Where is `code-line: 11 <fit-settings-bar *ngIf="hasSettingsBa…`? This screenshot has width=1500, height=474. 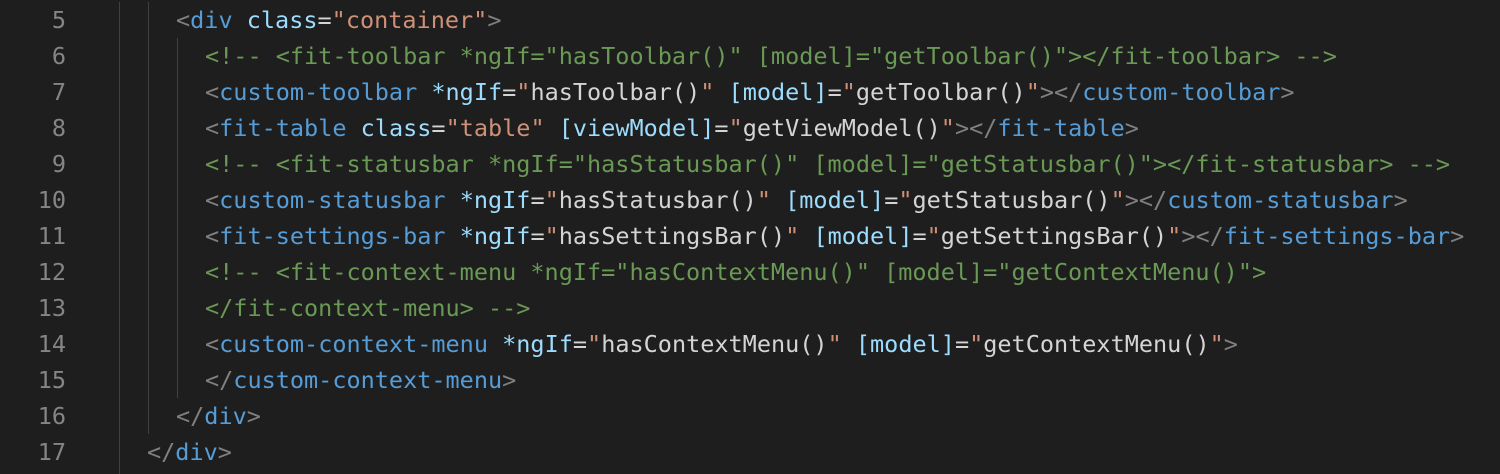
code-line: 11 <fit-settings-bar *ngIf="hasSettingsBa… is located at coordinates (750, 236).